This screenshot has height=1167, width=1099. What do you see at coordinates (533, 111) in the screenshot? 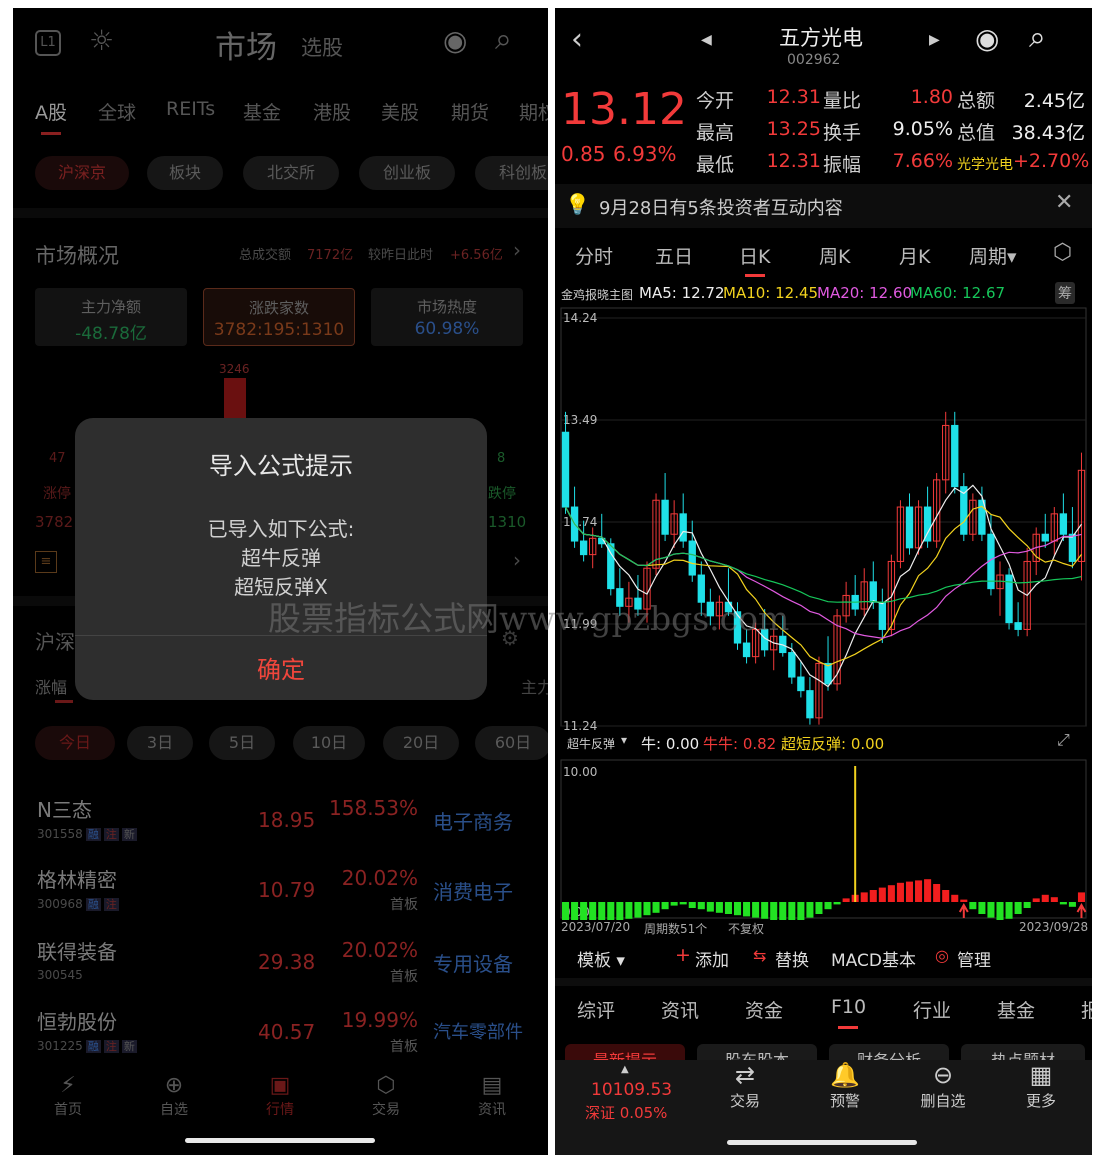
I see `tab-options: 期权` at bounding box center [533, 111].